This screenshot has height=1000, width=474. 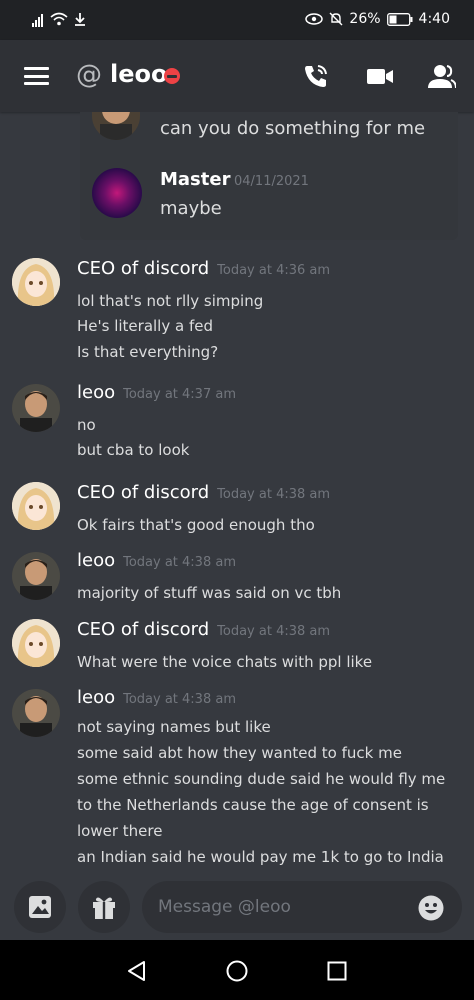 I want to click on message-text: lower there, so click(x=120, y=831).